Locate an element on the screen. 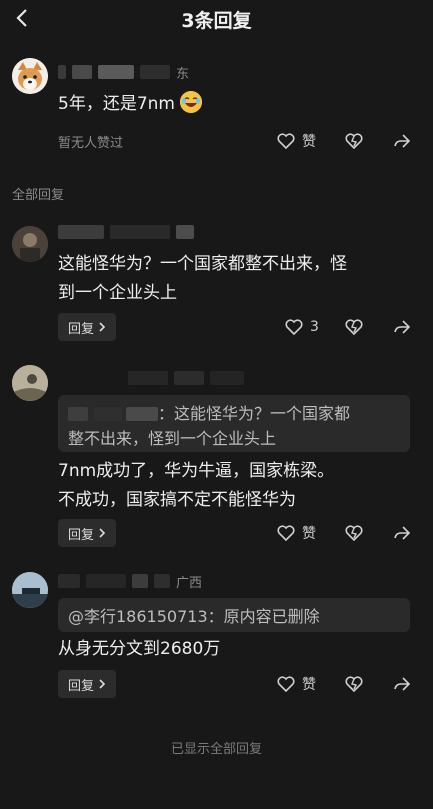 The width and height of the screenshot is (433, 809). section-label: 全部回复 is located at coordinates (38, 195).